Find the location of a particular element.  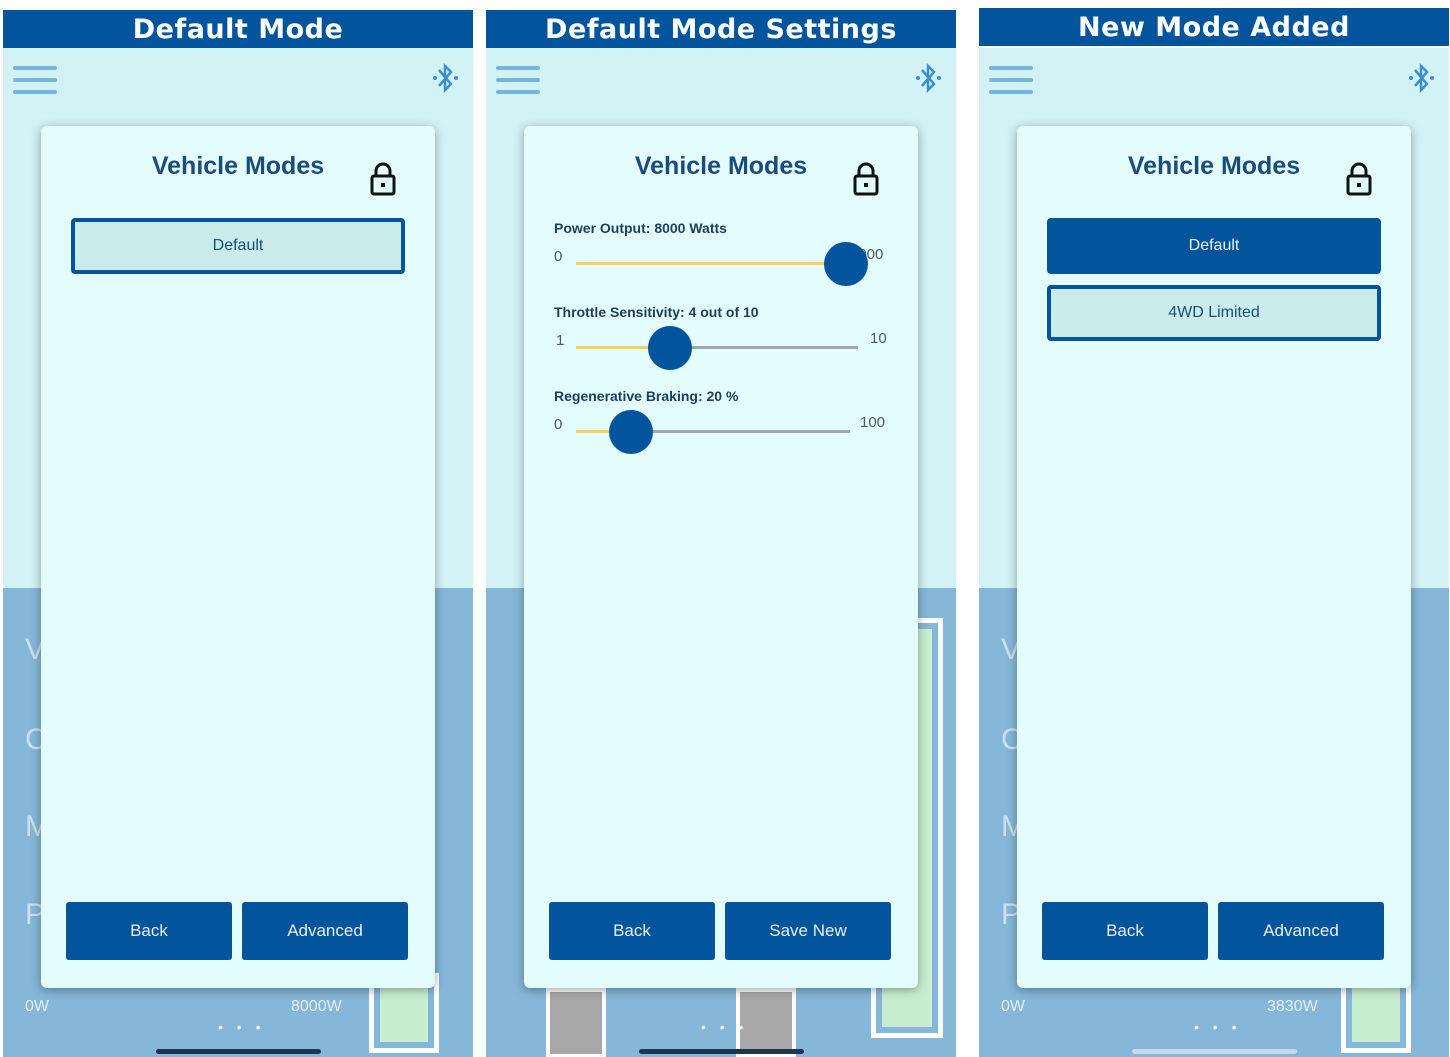

mode-button-4wd-limited: 4WD Limited is located at coordinates (1214, 313).